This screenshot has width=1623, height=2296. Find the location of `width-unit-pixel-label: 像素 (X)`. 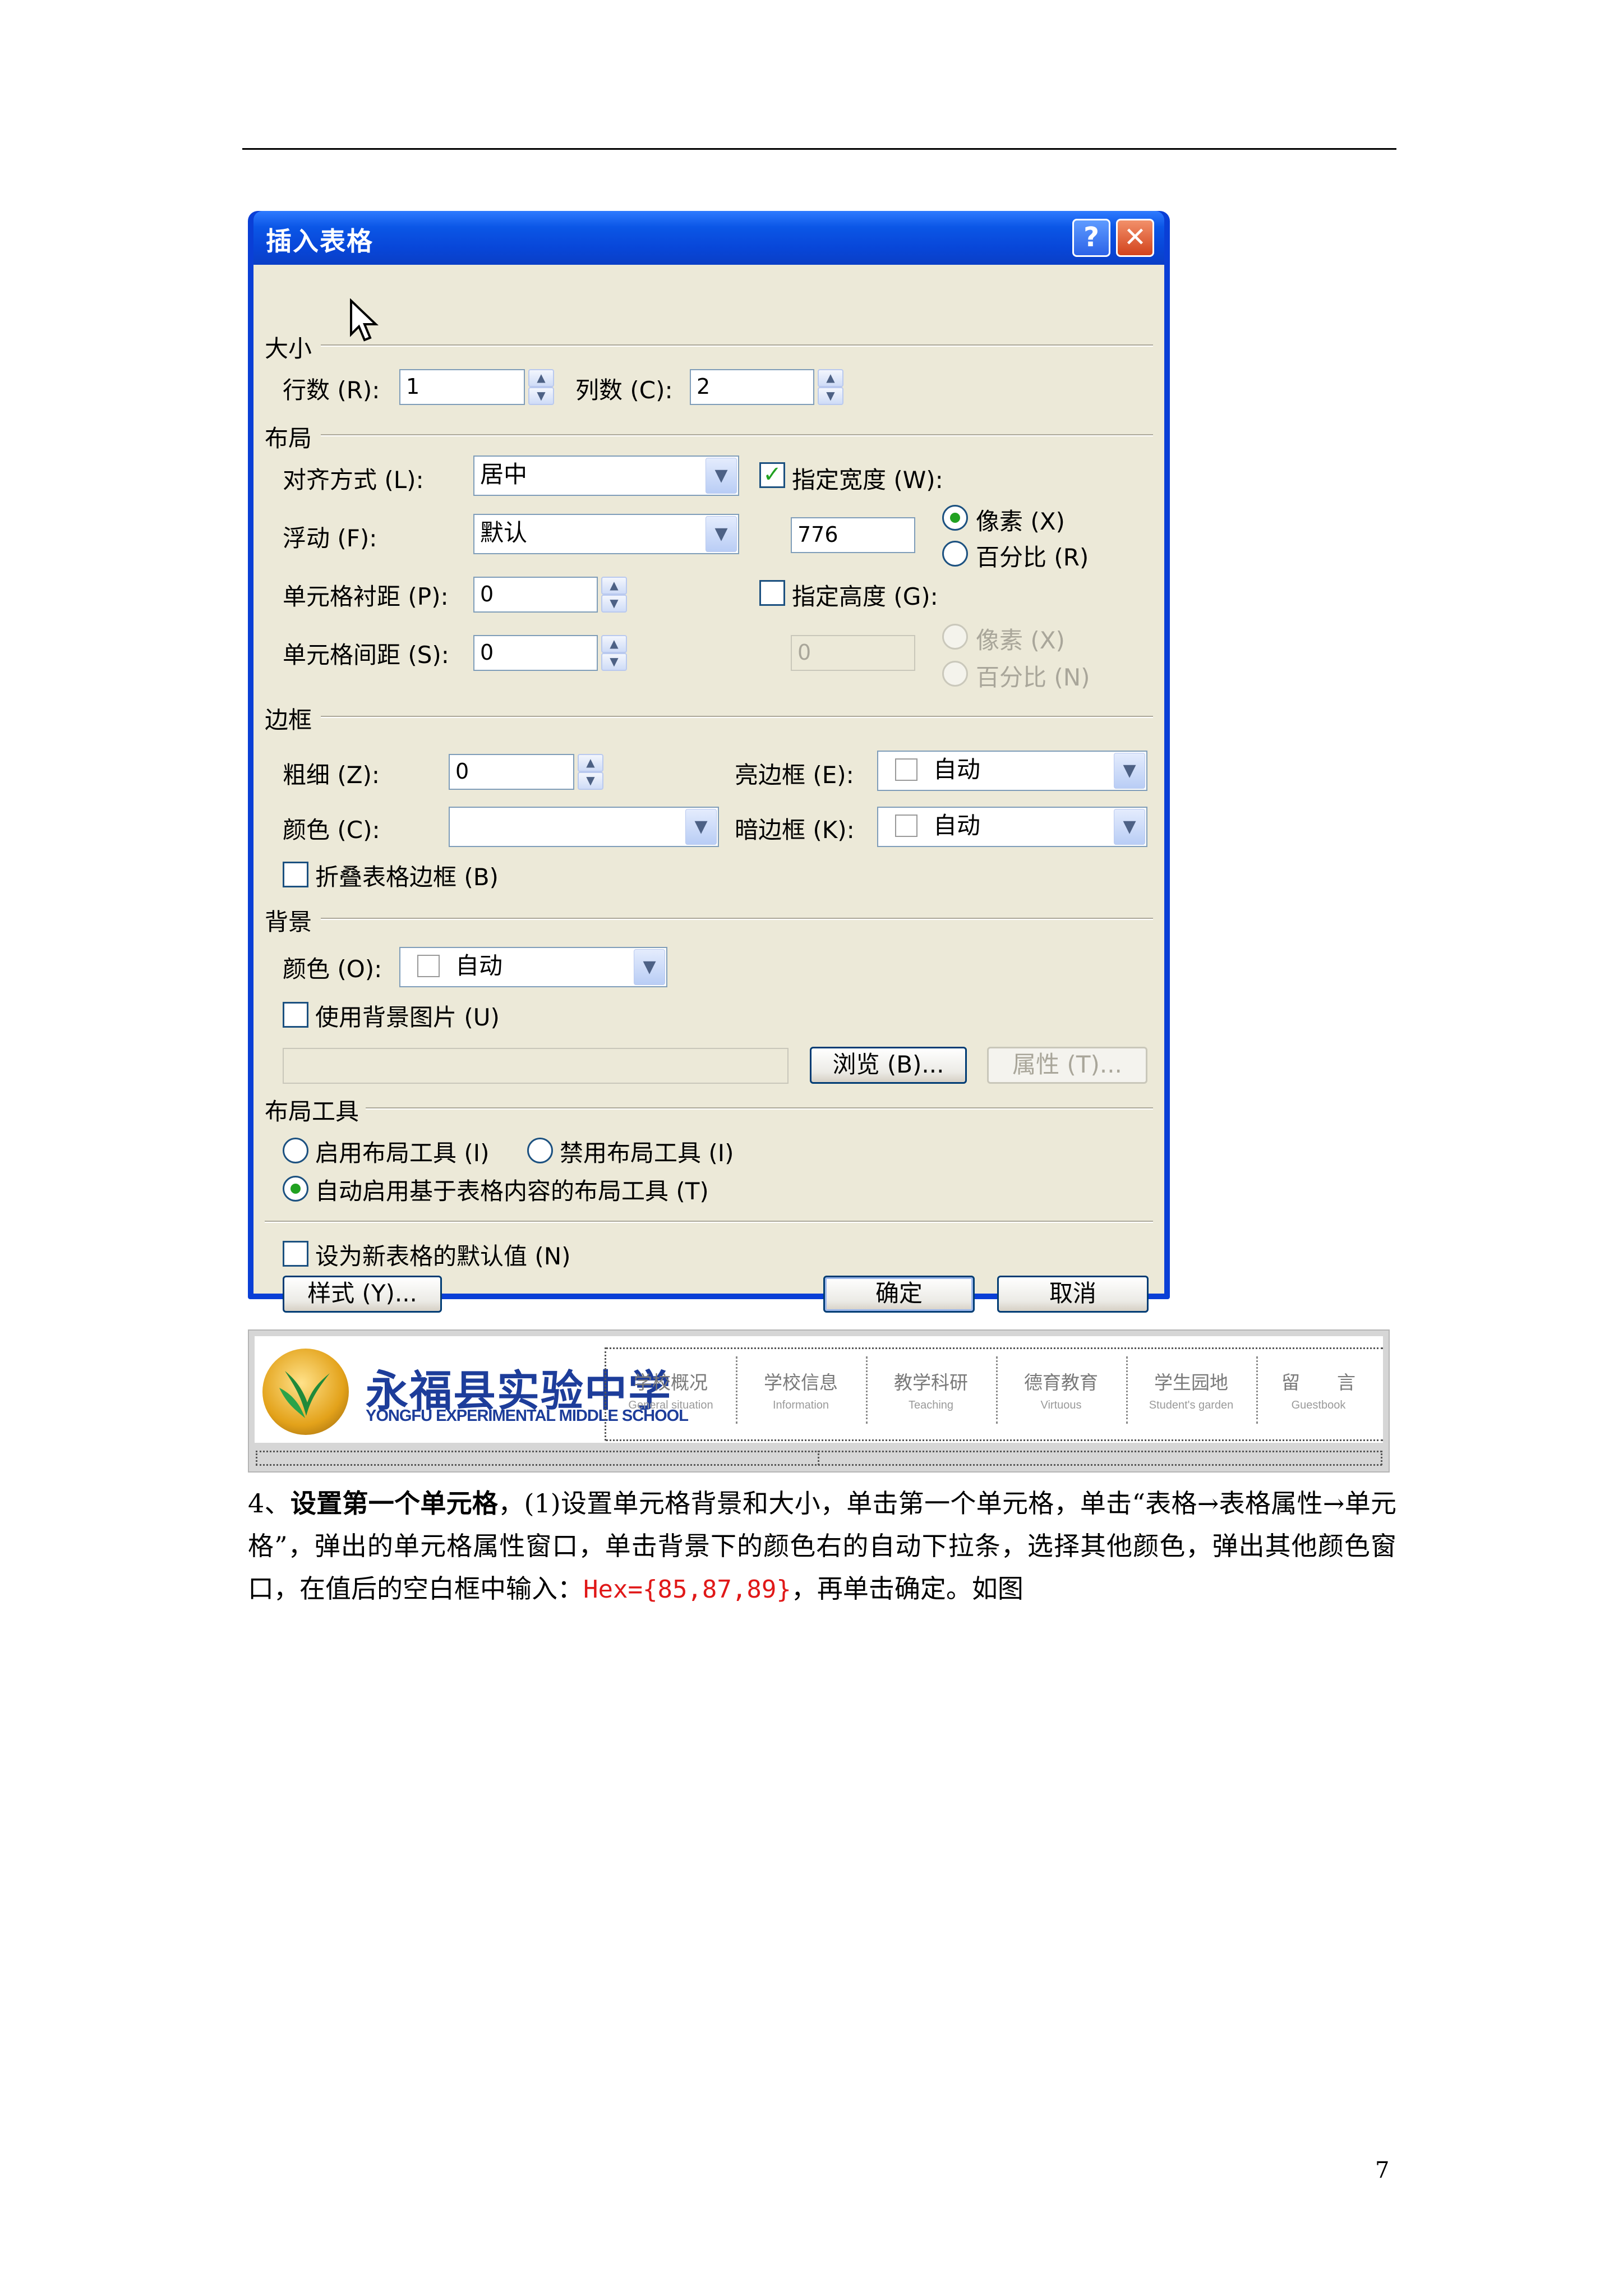

width-unit-pixel-label: 像素 (X) is located at coordinates (1020, 521).